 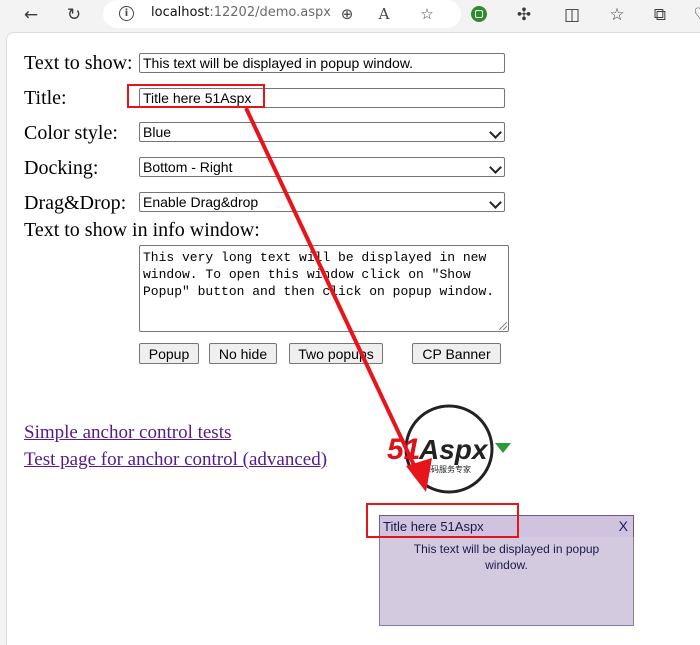 What do you see at coordinates (617, 15) in the screenshot?
I see `favorites-icon: ☆` at bounding box center [617, 15].